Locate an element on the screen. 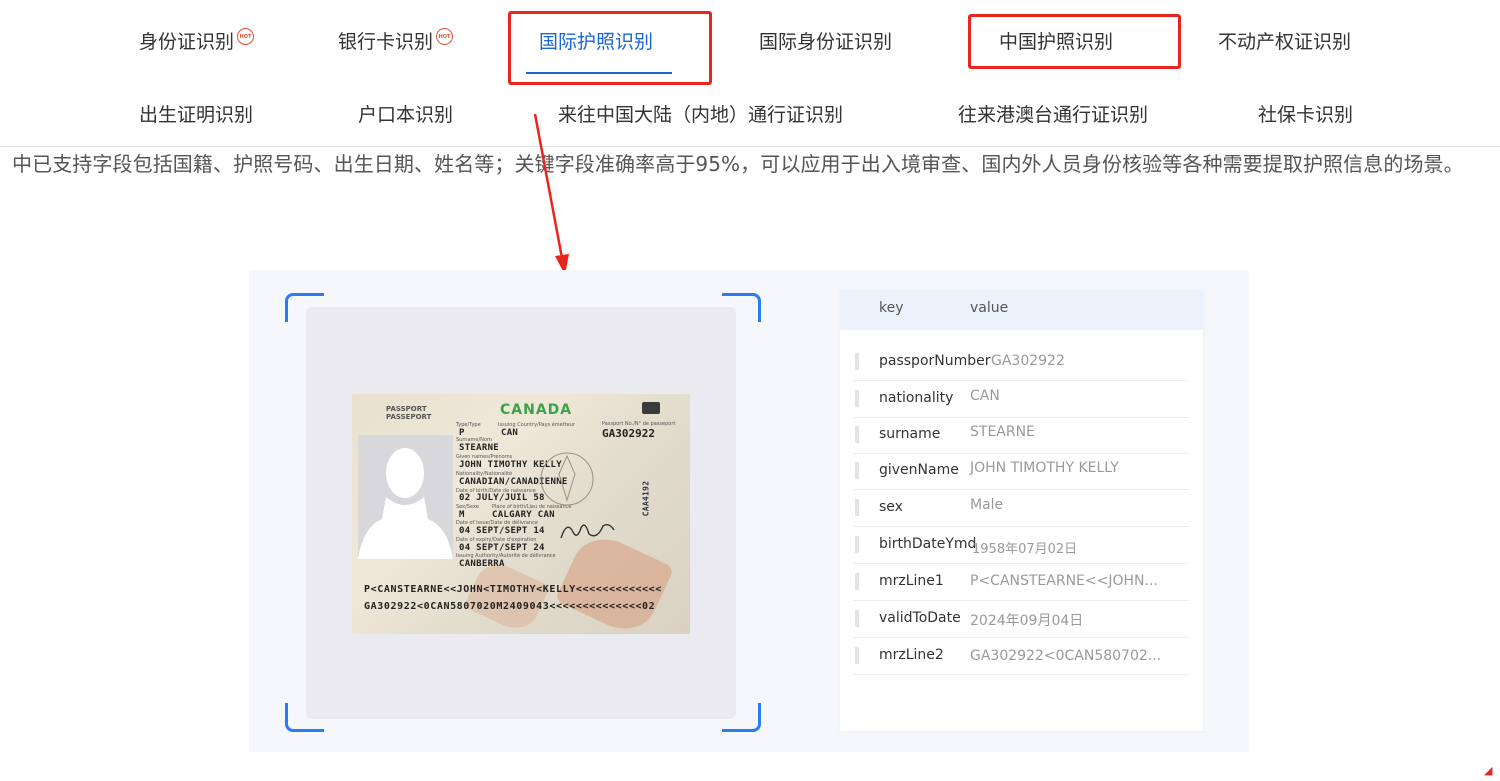  row-value: 1958年07月02日 is located at coordinates (1025, 549).